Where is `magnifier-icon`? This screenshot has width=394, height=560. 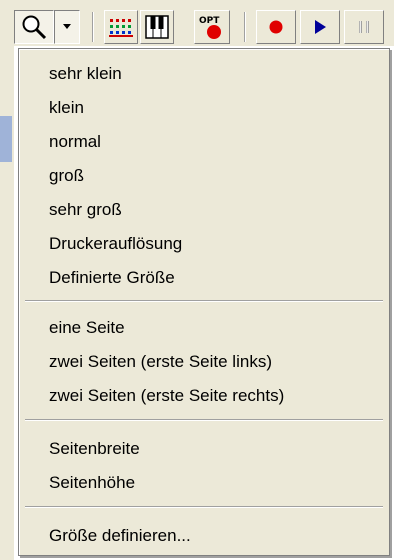
magnifier-icon is located at coordinates (34, 27).